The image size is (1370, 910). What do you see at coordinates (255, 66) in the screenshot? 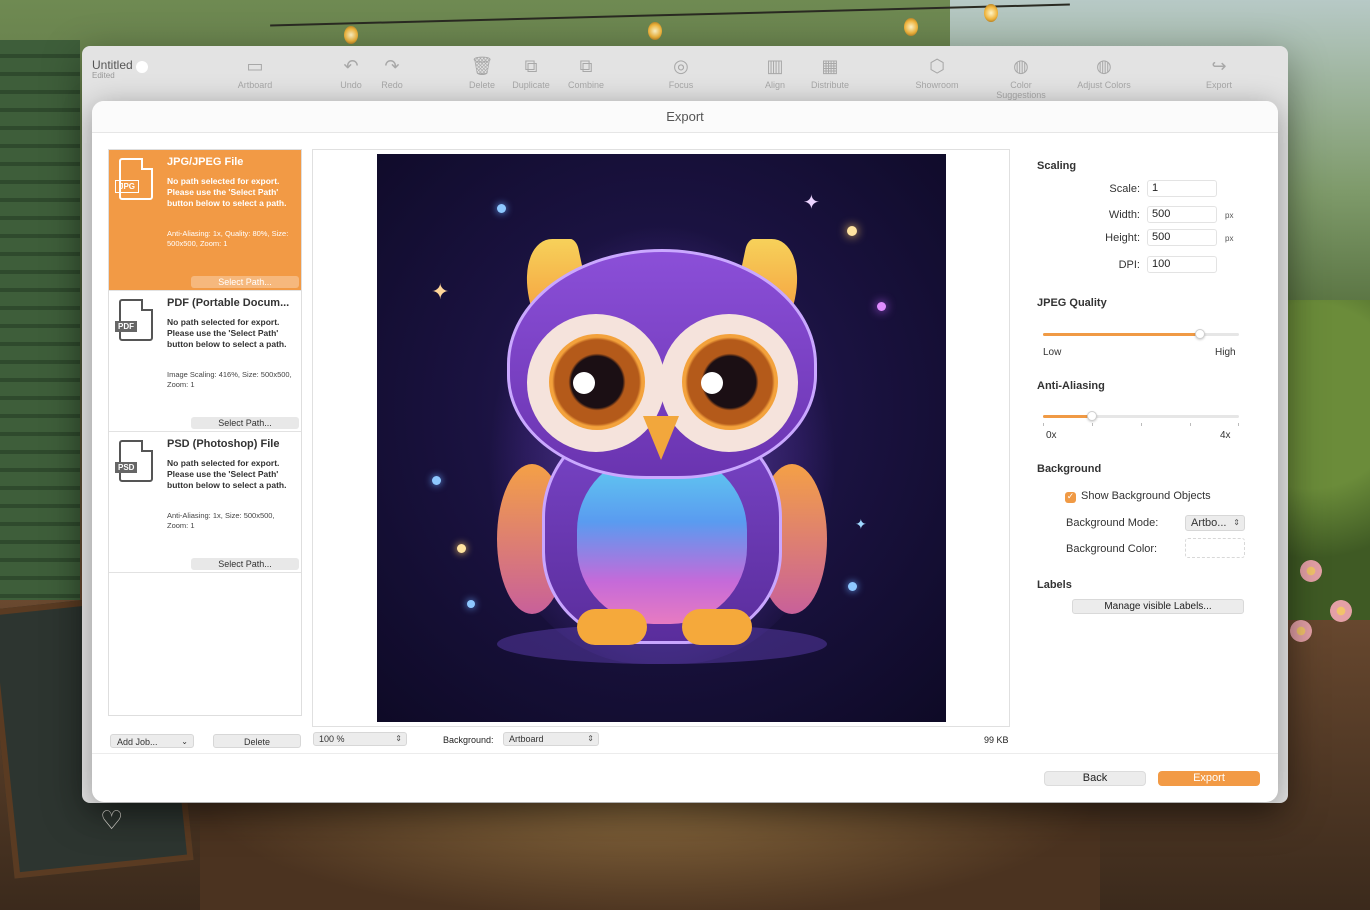
I see `artboard-icon: ▭` at bounding box center [255, 66].